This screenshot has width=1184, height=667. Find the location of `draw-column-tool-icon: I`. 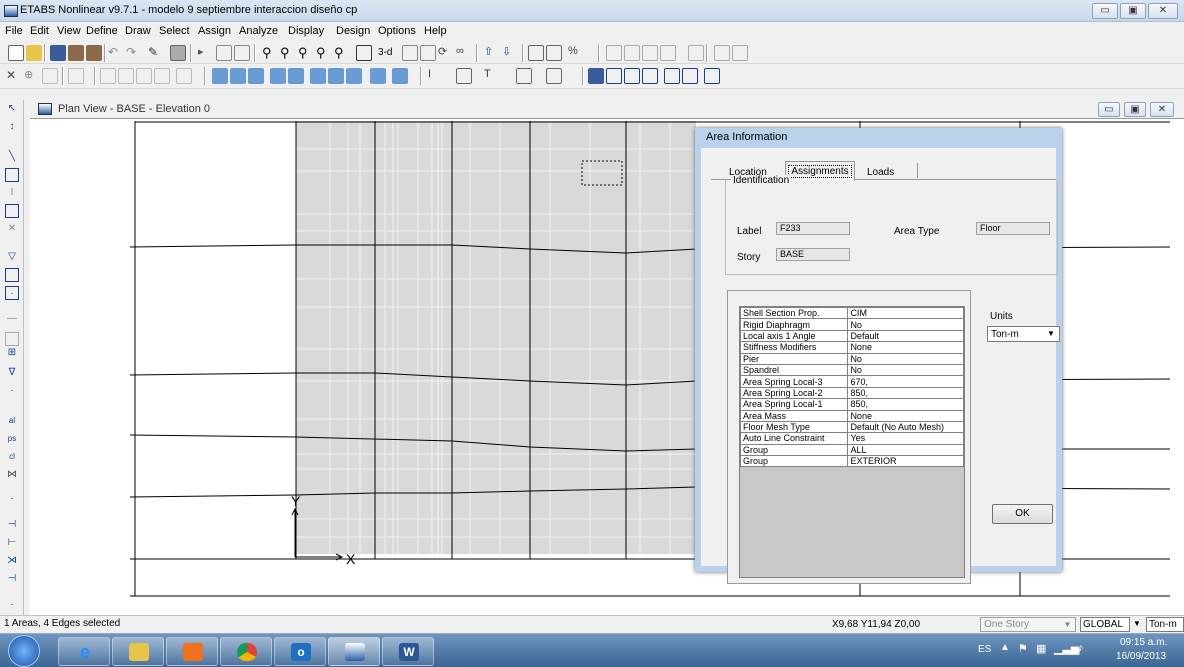

draw-column-tool-icon: I is located at coordinates (12, 193).